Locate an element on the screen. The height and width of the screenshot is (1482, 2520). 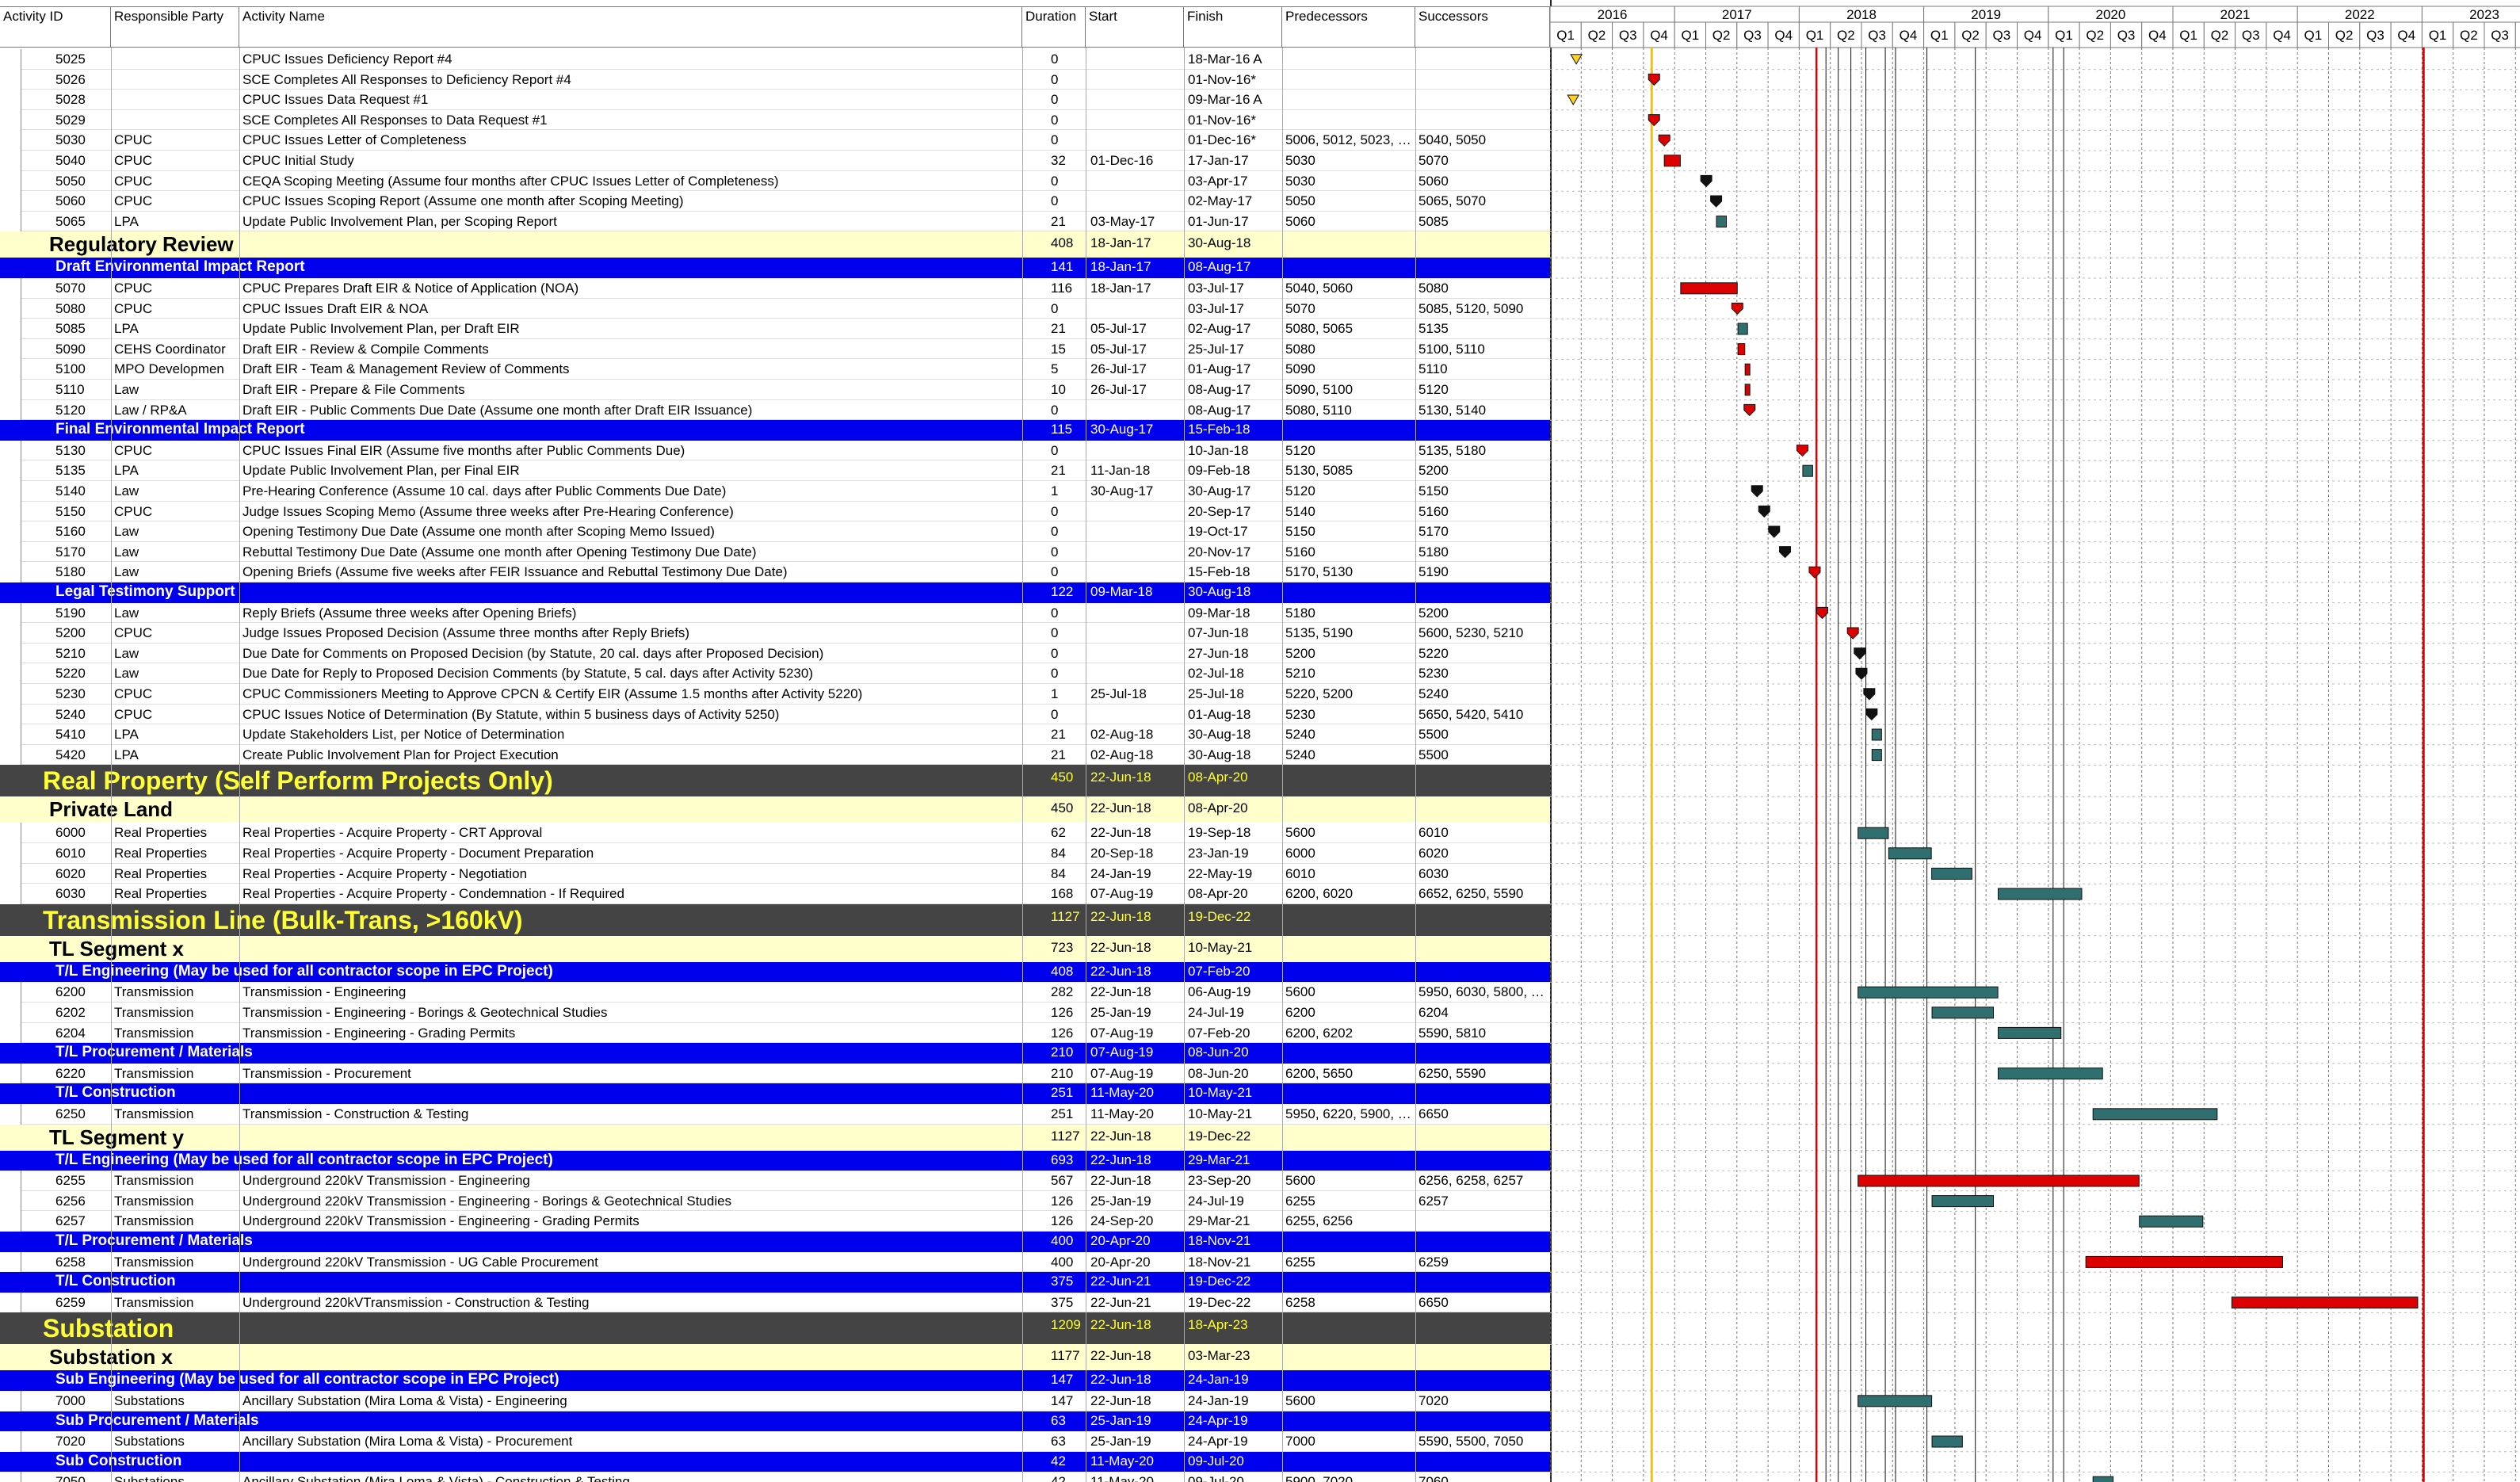
wbs-band-row: T/L Construction 375 22-Jun-21 19-Dec-22 is located at coordinates (775, 1282).